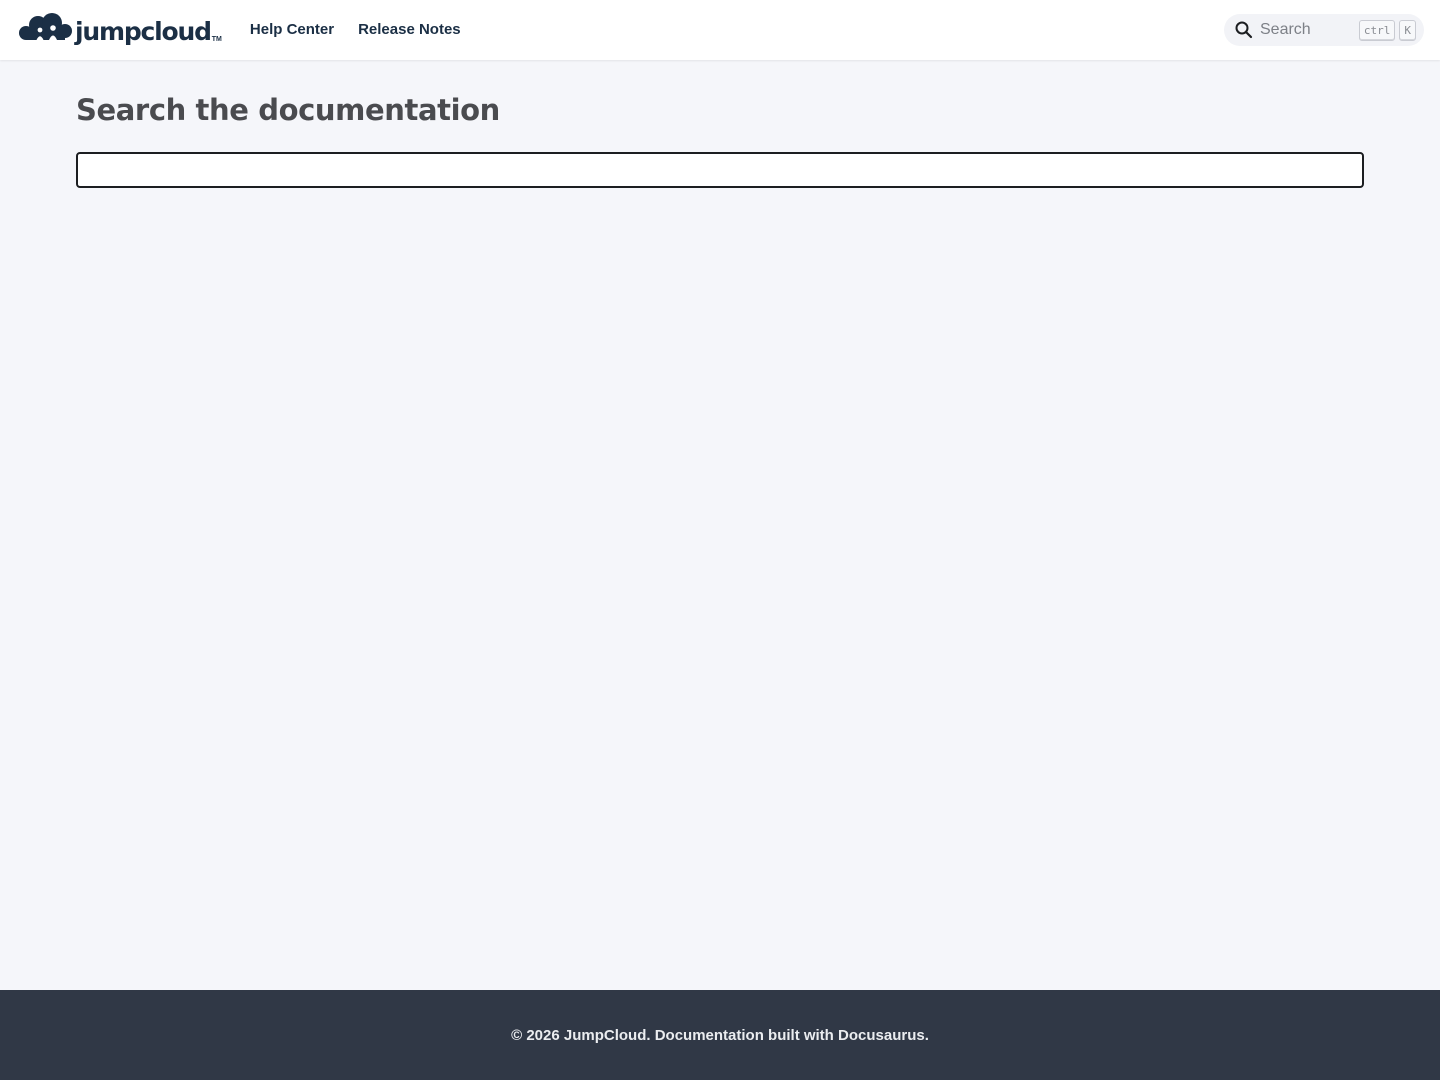 This screenshot has height=1080, width=1440. I want to click on shortcut-key-k: K, so click(1407, 30).